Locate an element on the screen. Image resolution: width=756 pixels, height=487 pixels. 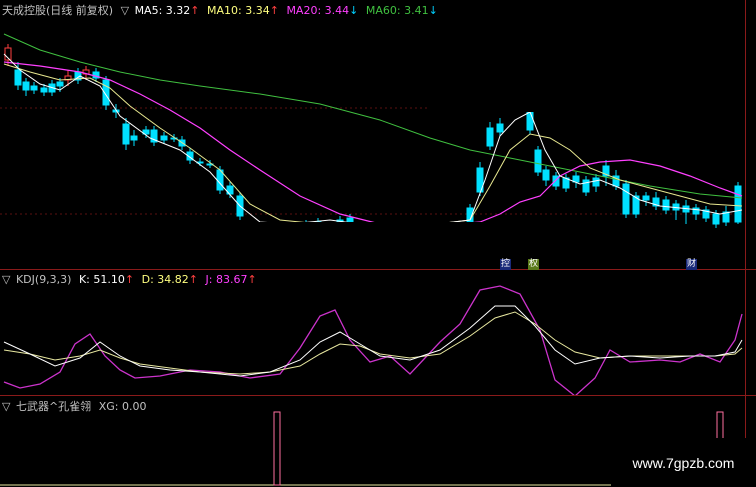
xg-name: 七武器^孔雀翎 is located at coordinates (53, 406).